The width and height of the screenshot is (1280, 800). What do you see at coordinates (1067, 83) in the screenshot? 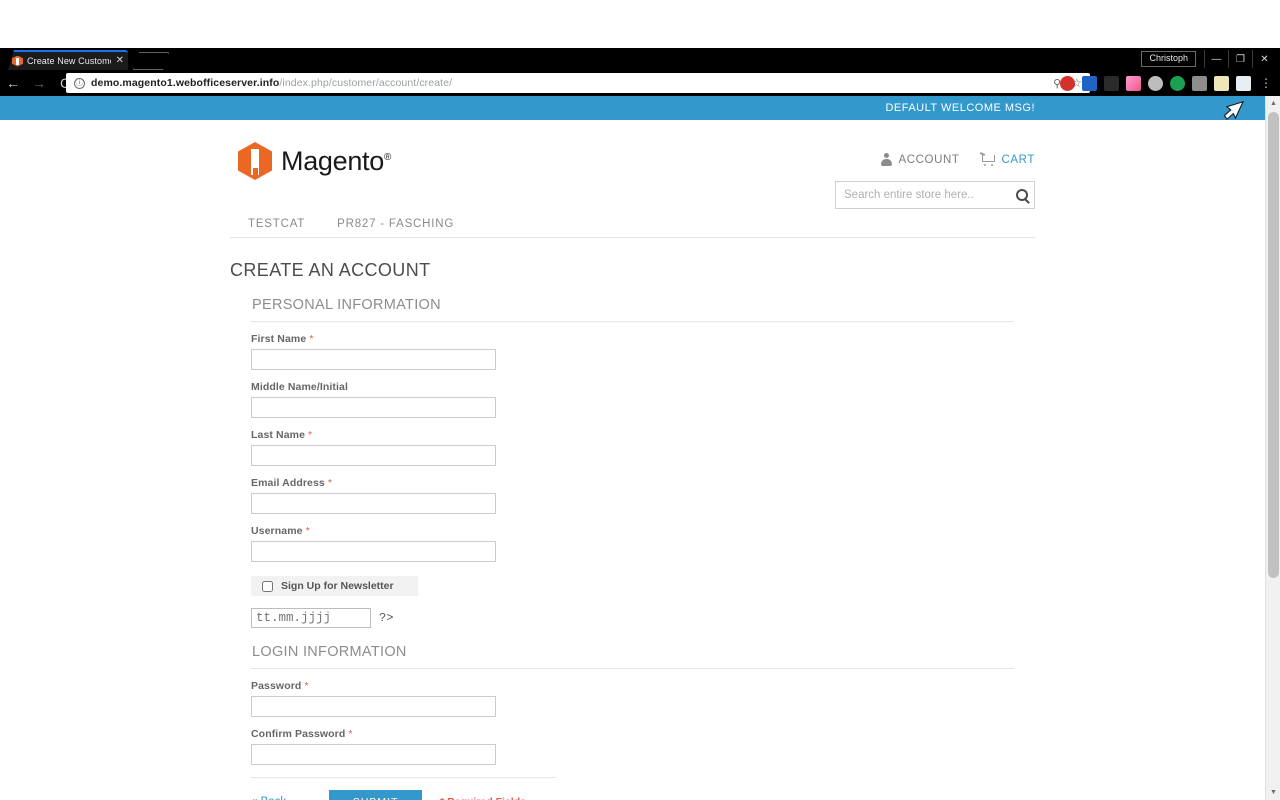
I see `adblock-extension-icon` at bounding box center [1067, 83].